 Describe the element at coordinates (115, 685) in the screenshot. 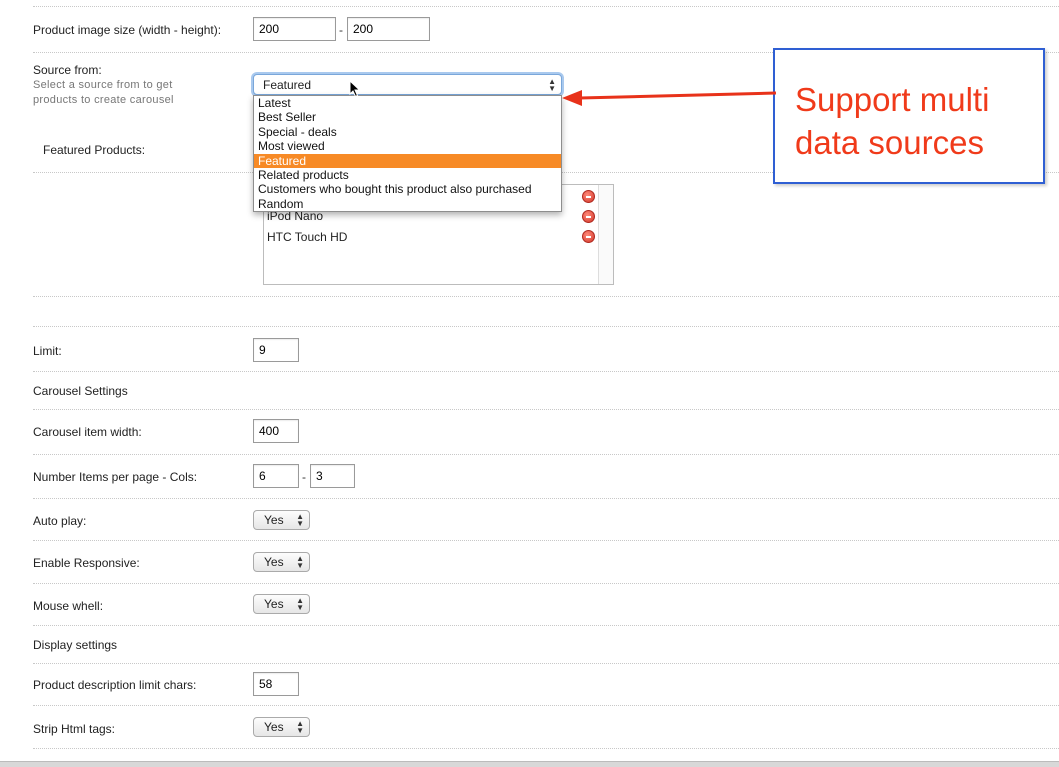

I see `desc-limit-label: Product description limit chars:` at that location.